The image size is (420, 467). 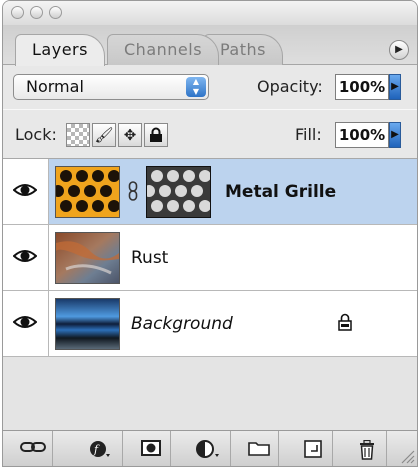 I want to click on zoom-window-button, so click(x=55, y=12).